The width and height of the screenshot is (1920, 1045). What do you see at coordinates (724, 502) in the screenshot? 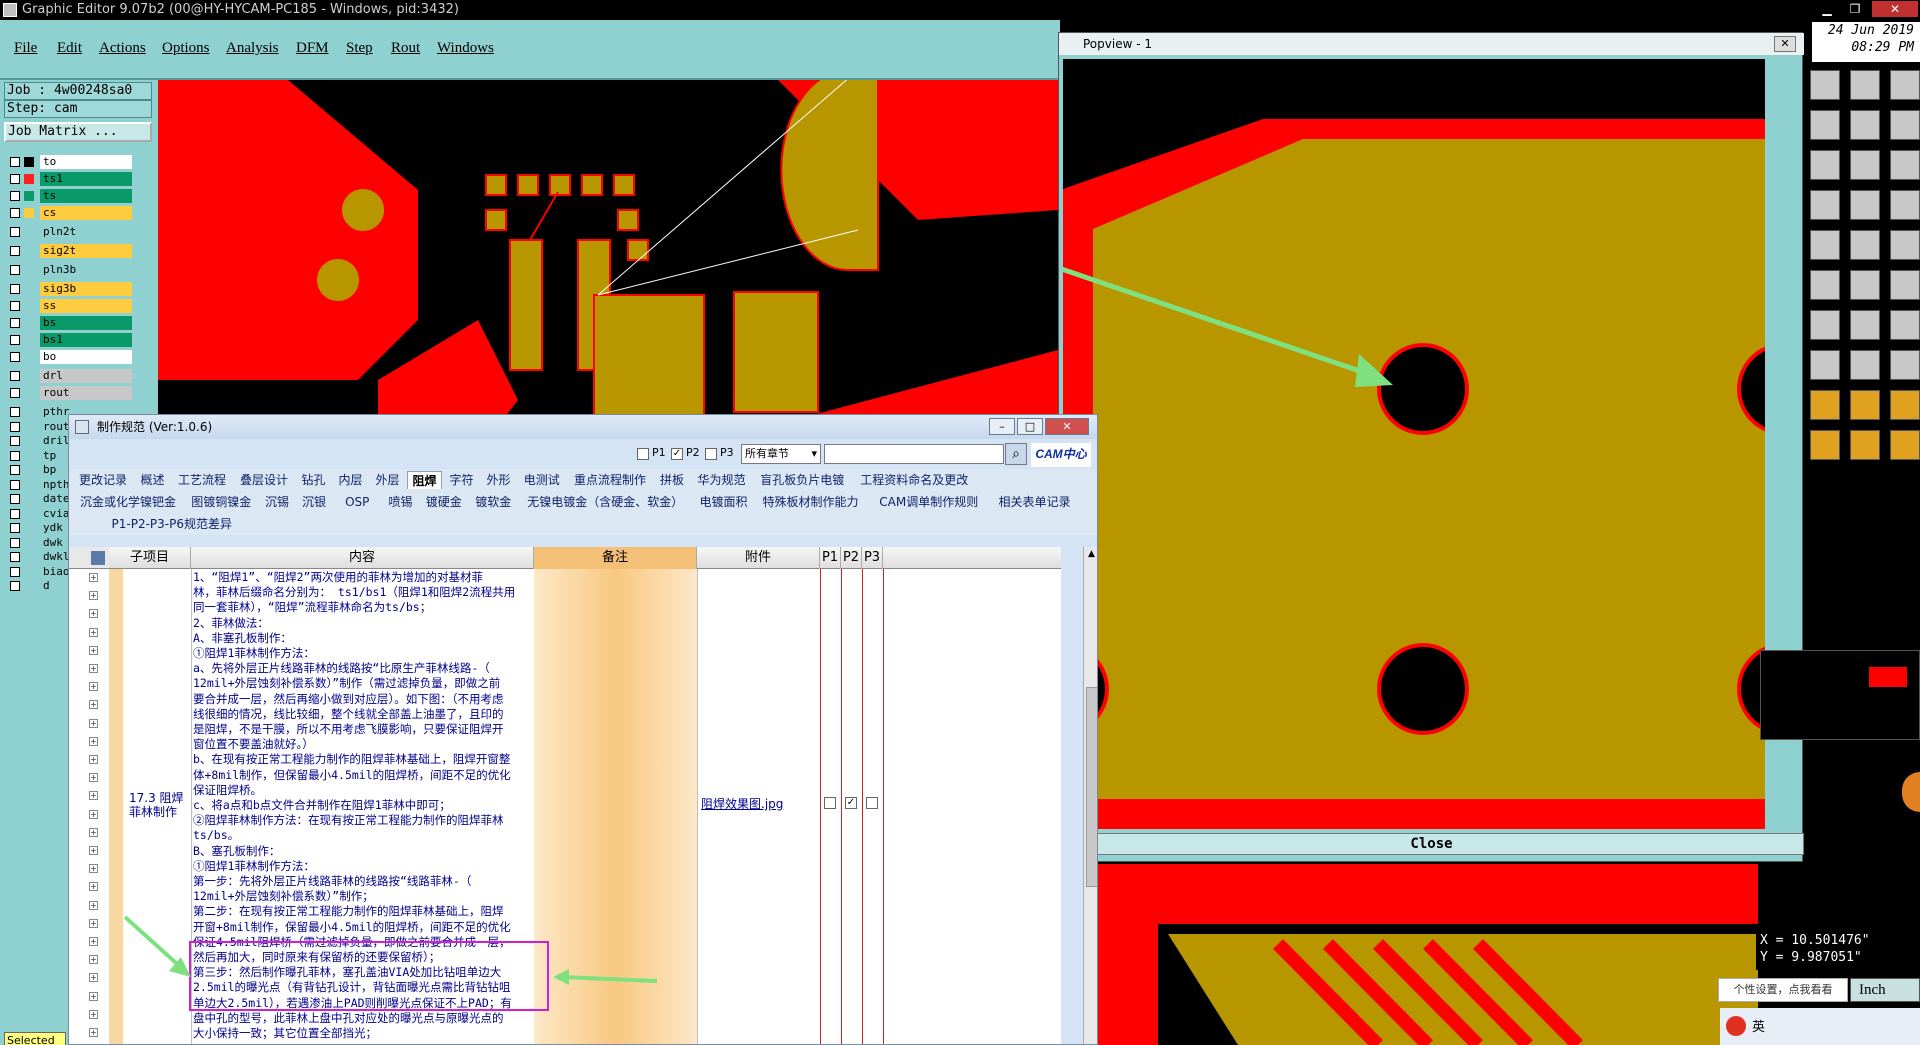
I see `tab-tabs_row2-9: 电镀面积` at bounding box center [724, 502].